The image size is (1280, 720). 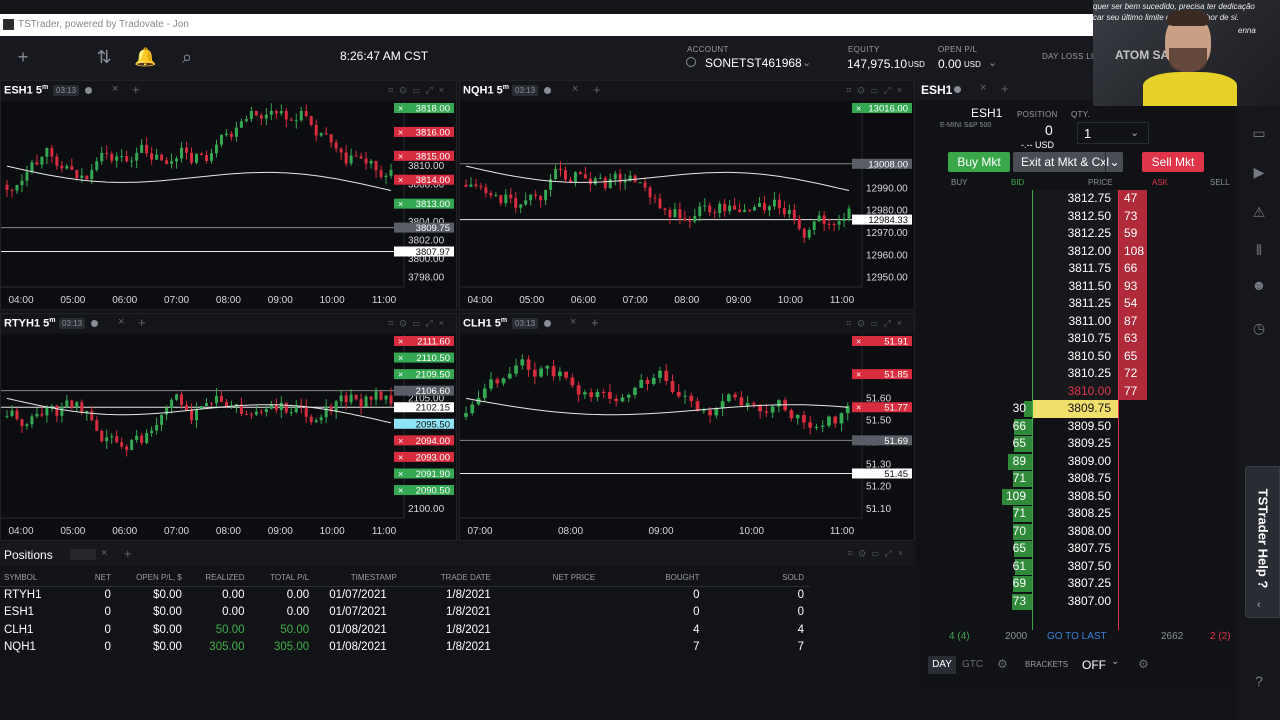 I want to click on price-tag: 3816.00 ×, so click(x=424, y=132).